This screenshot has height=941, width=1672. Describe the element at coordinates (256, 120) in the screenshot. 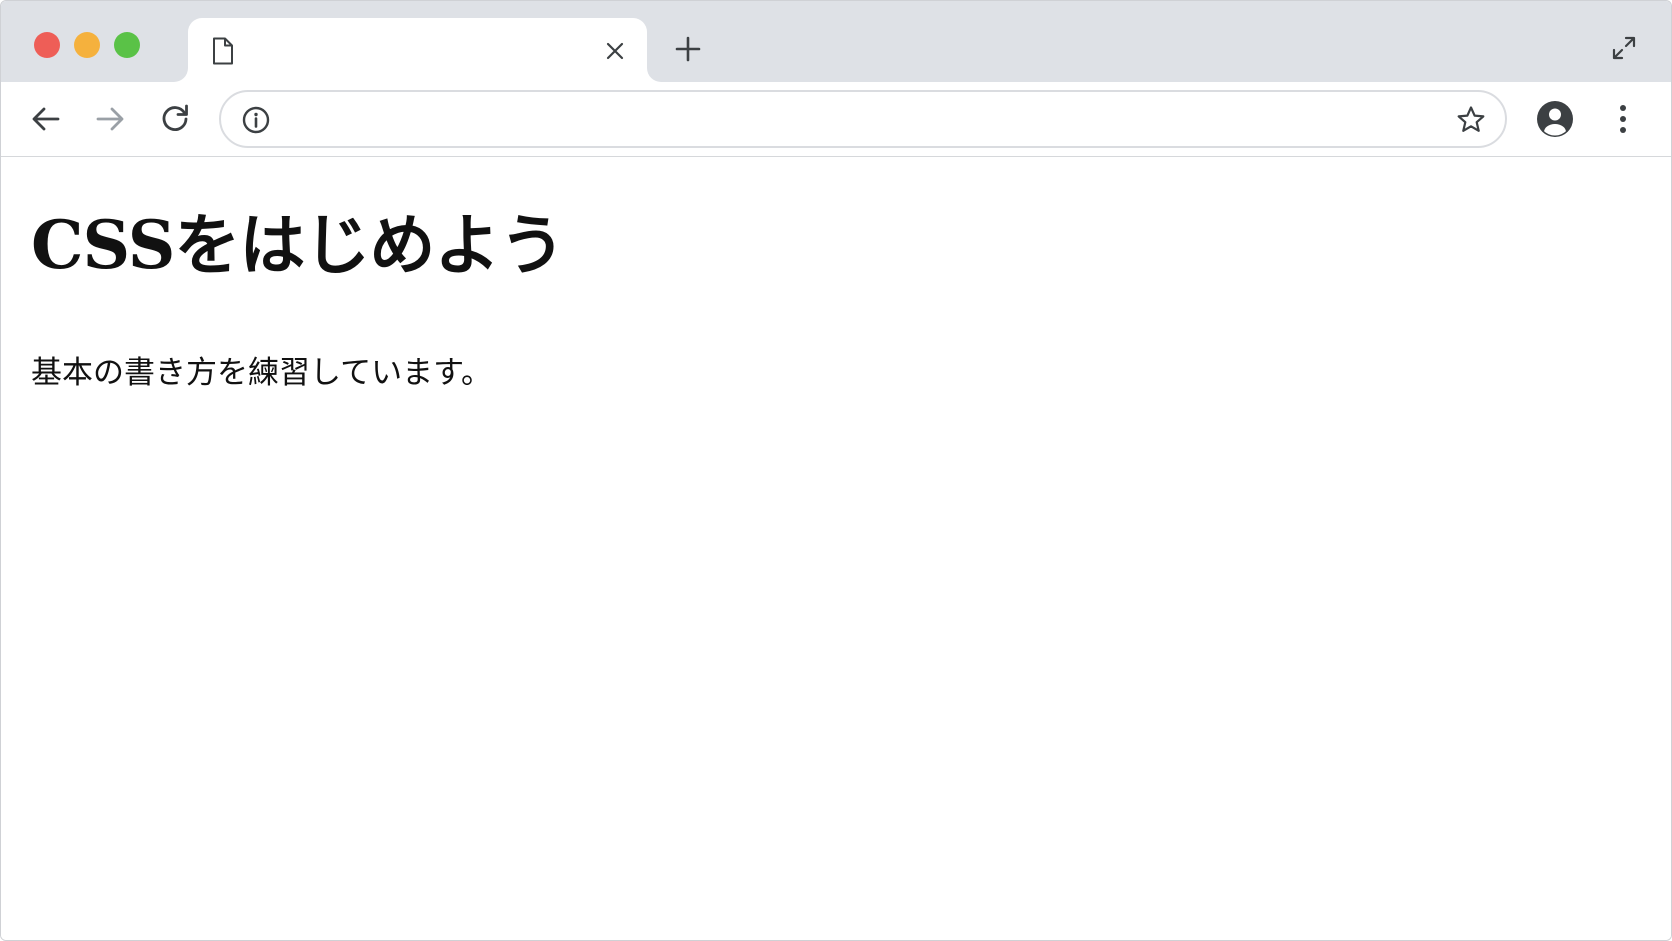

I see `info-icon` at that location.